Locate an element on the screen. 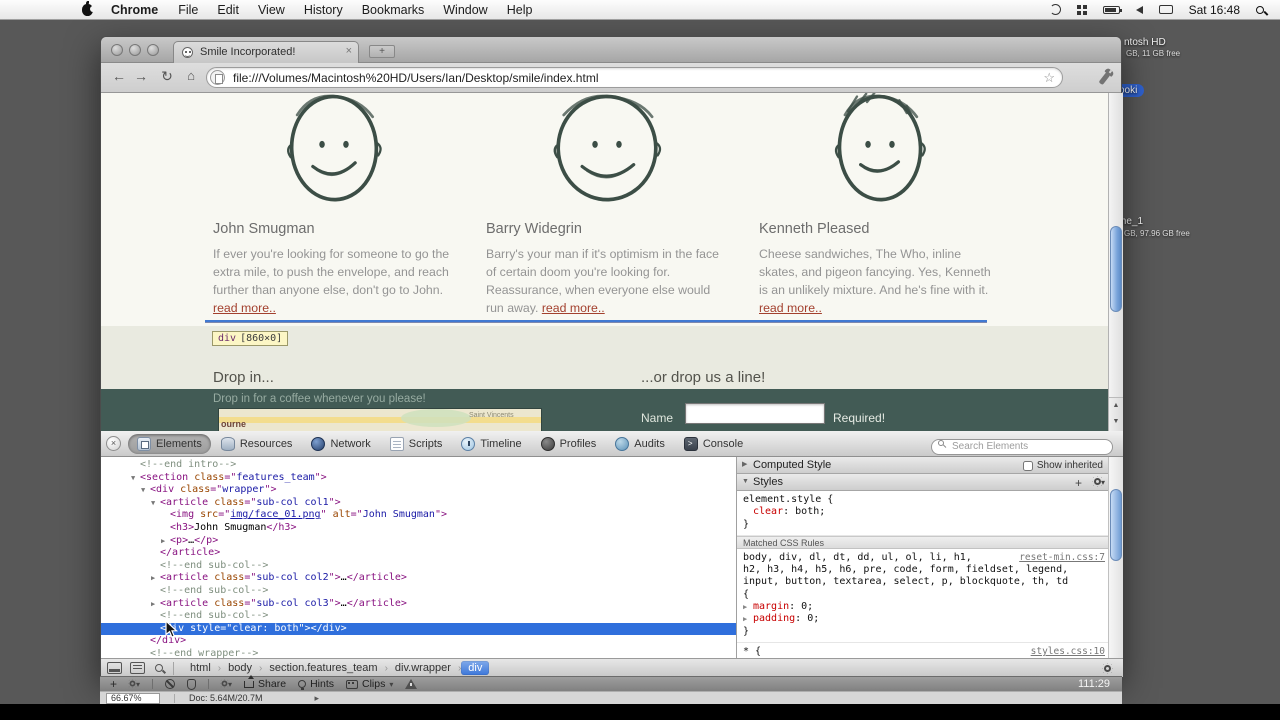 The width and height of the screenshot is (1280, 720). disclosure-closed-icon: ▶ is located at coordinates (744, 465).